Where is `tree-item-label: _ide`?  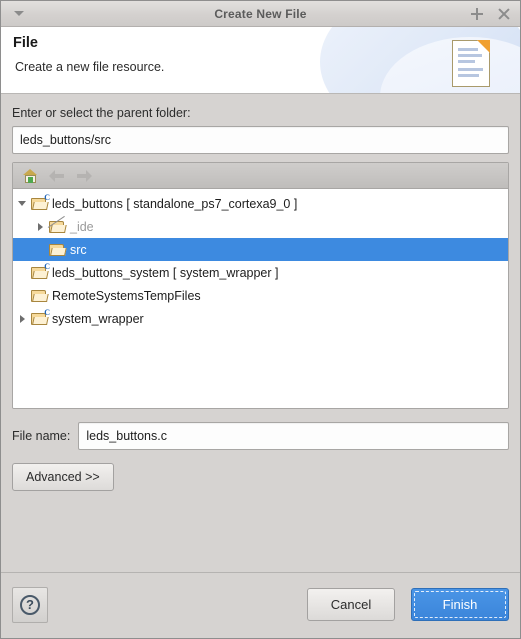 tree-item-label: _ide is located at coordinates (82, 226).